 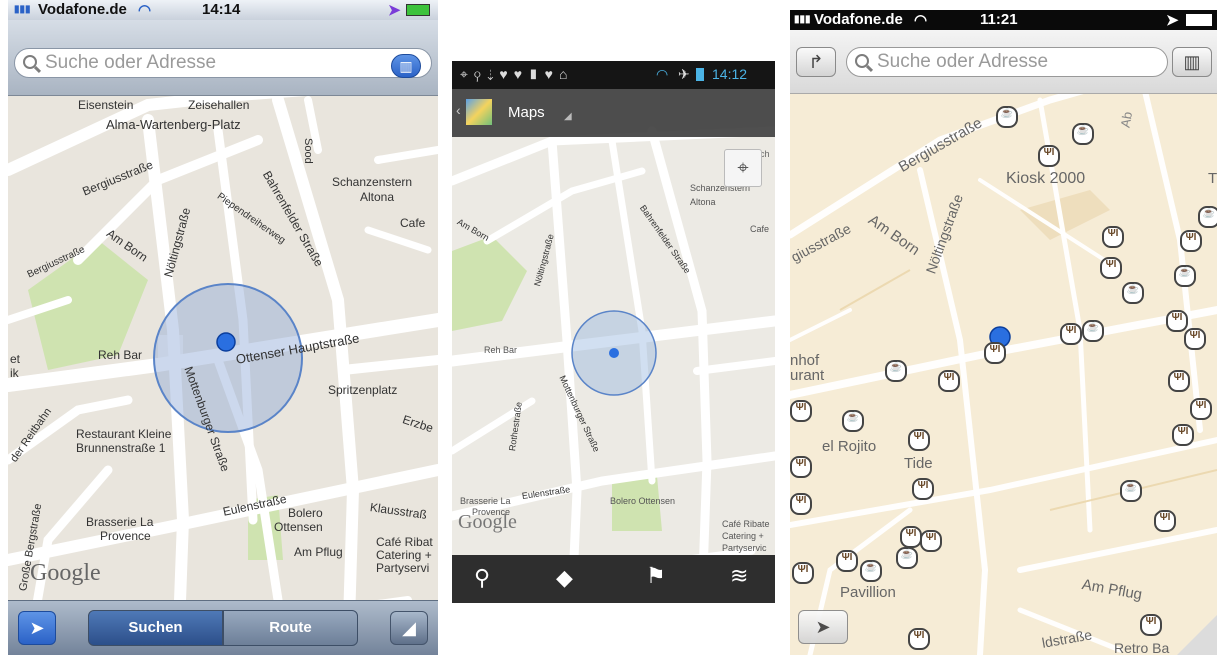 I want to click on map-label: Partyservi, so click(x=403, y=568).